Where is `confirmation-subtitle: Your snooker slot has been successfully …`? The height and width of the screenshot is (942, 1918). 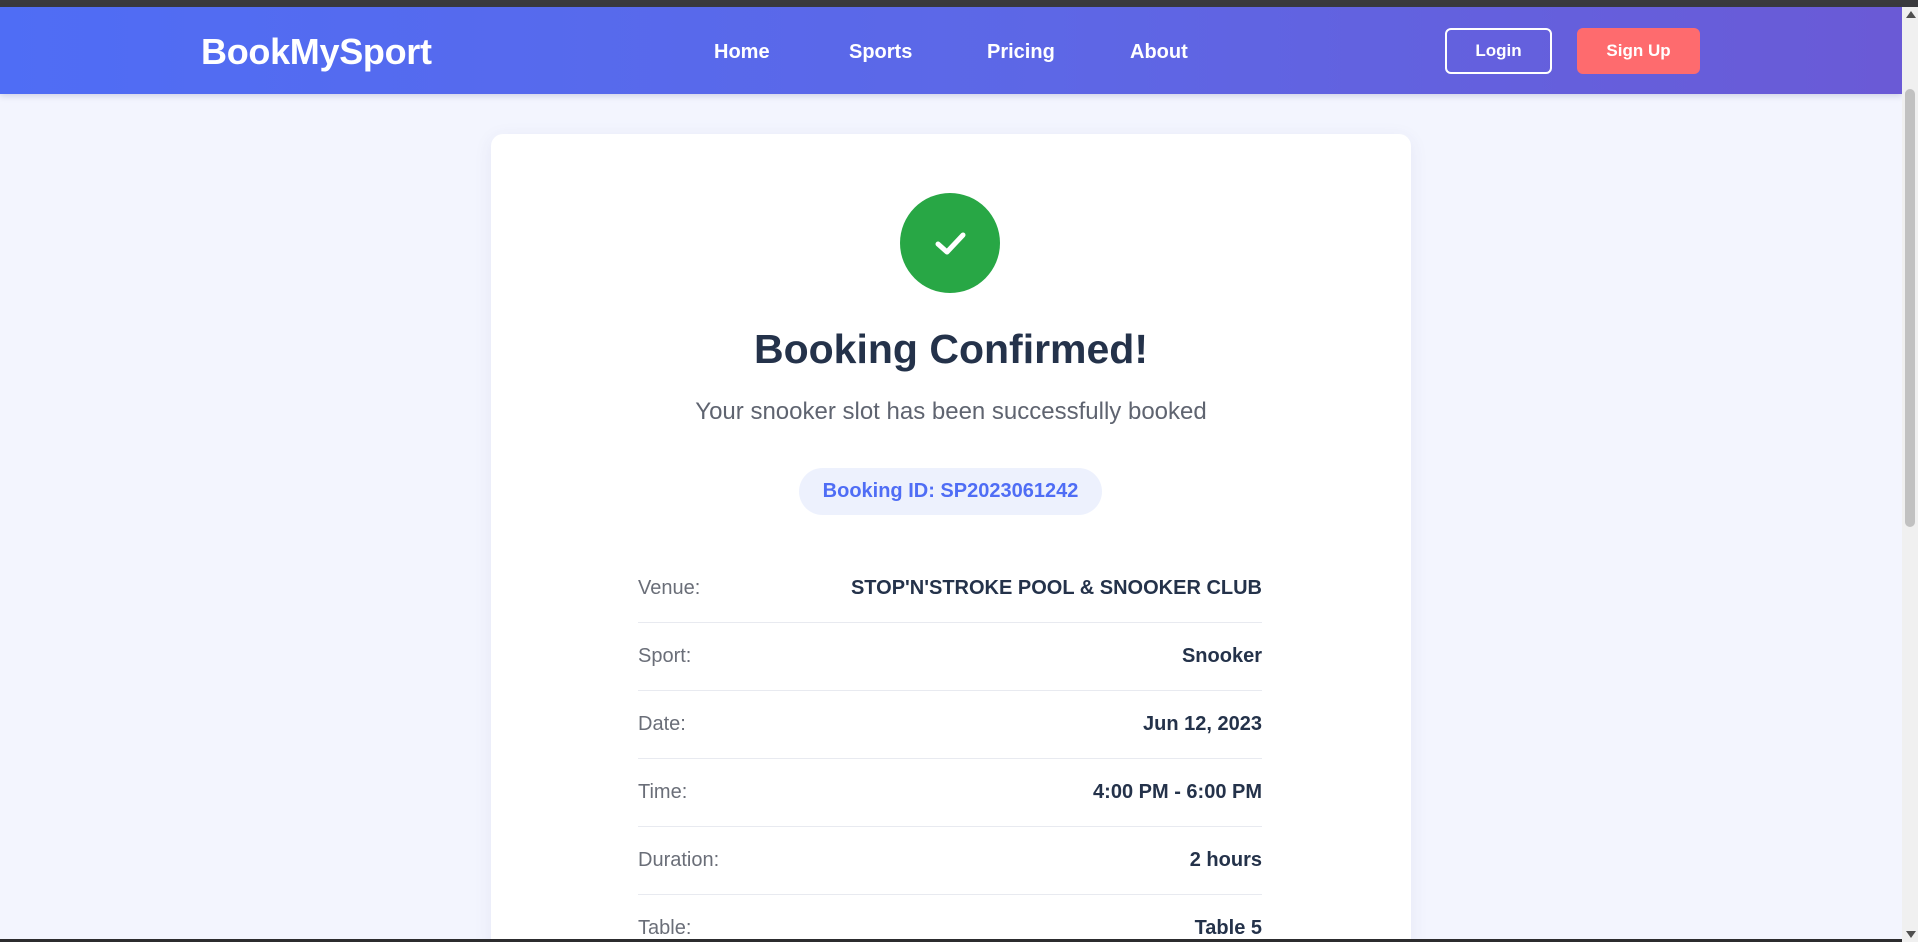
confirmation-subtitle: Your snooker slot has been successfully … is located at coordinates (951, 411).